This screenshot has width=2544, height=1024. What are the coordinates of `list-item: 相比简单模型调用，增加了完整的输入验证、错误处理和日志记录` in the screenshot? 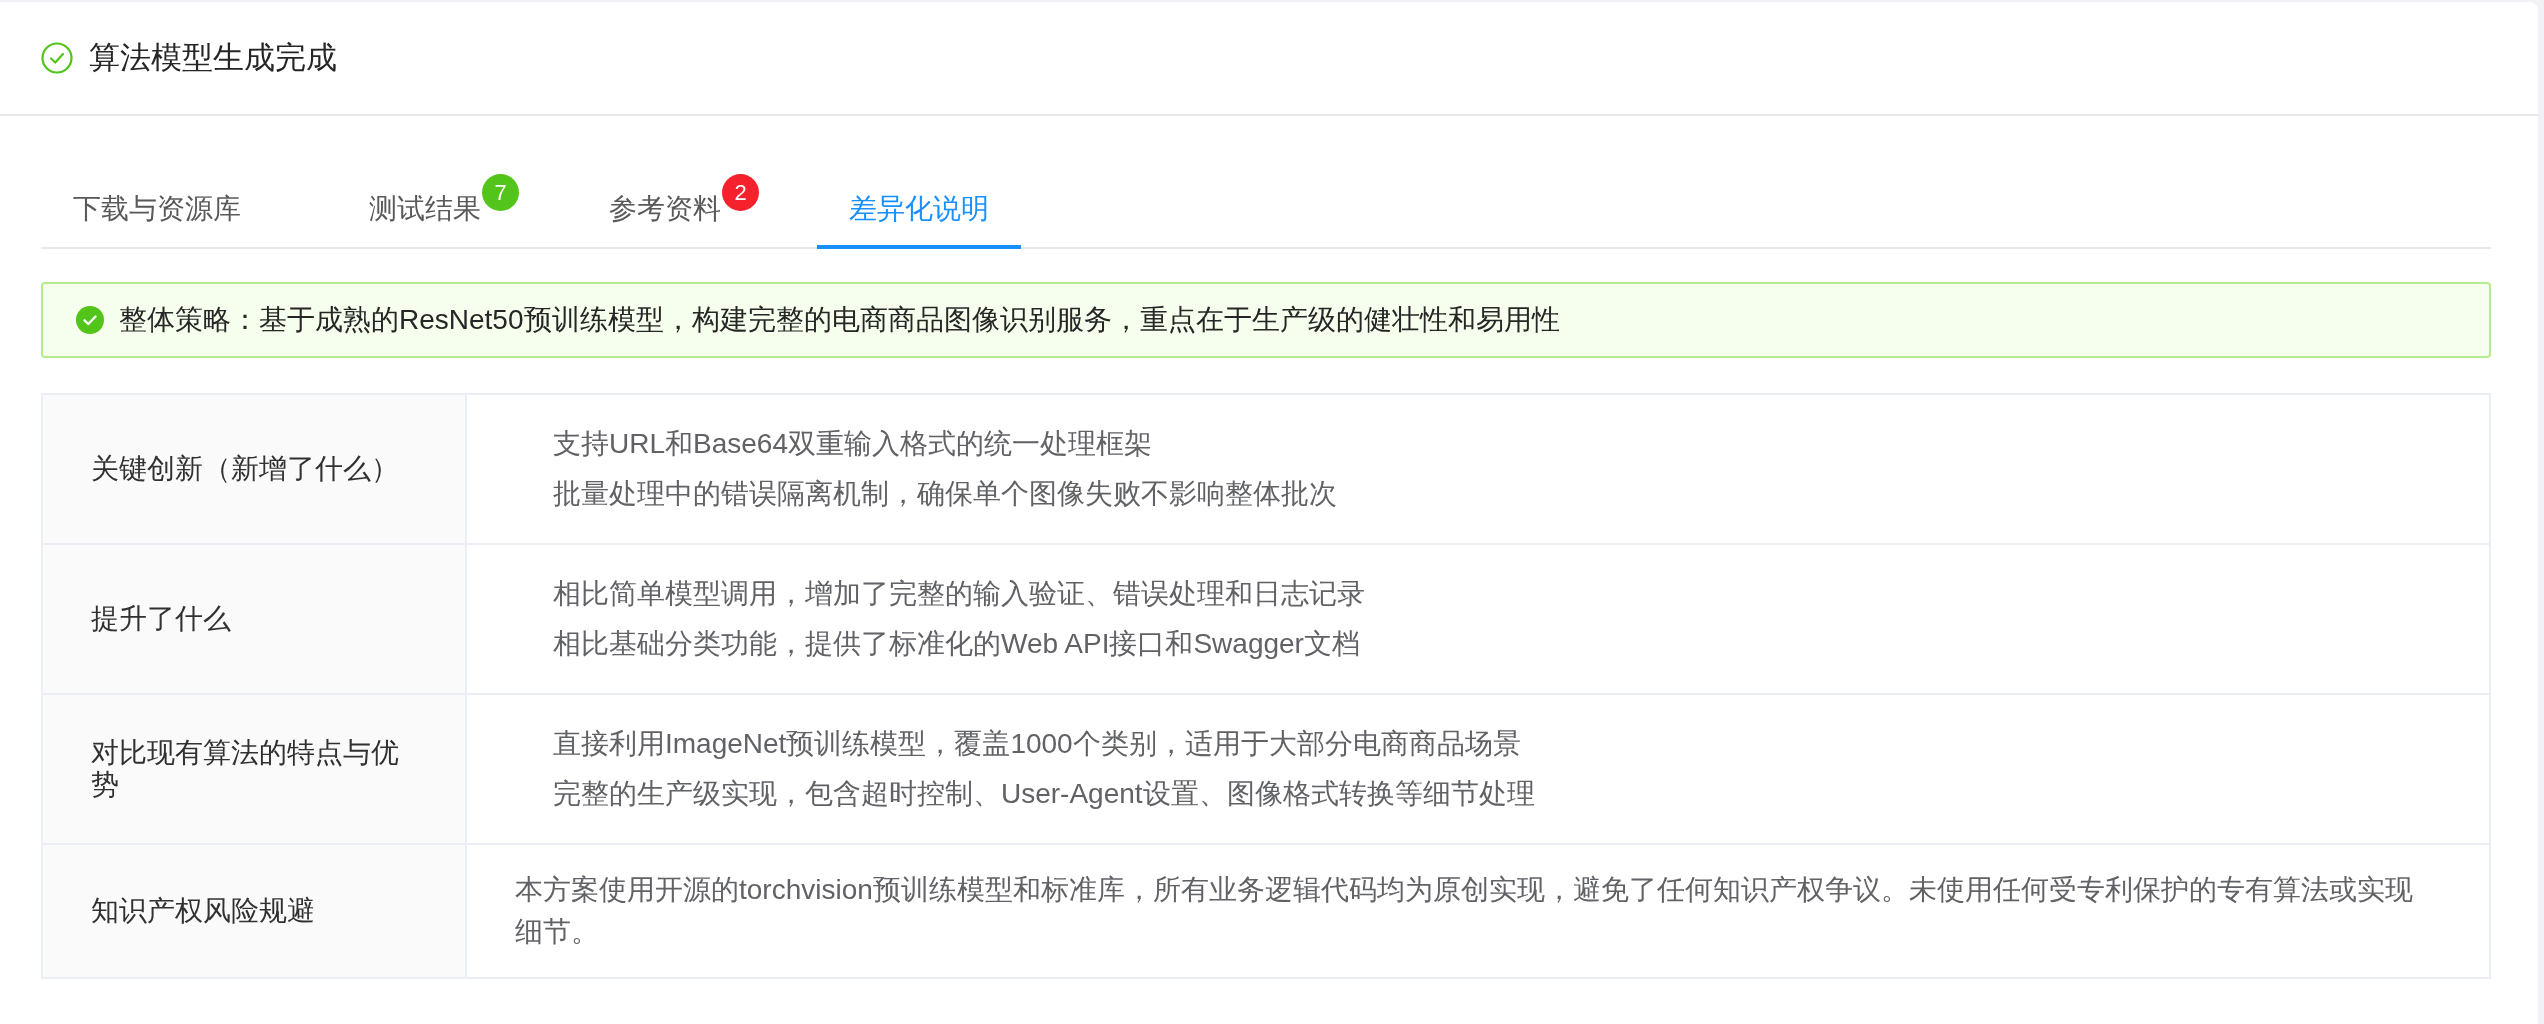 It's located at (959, 594).